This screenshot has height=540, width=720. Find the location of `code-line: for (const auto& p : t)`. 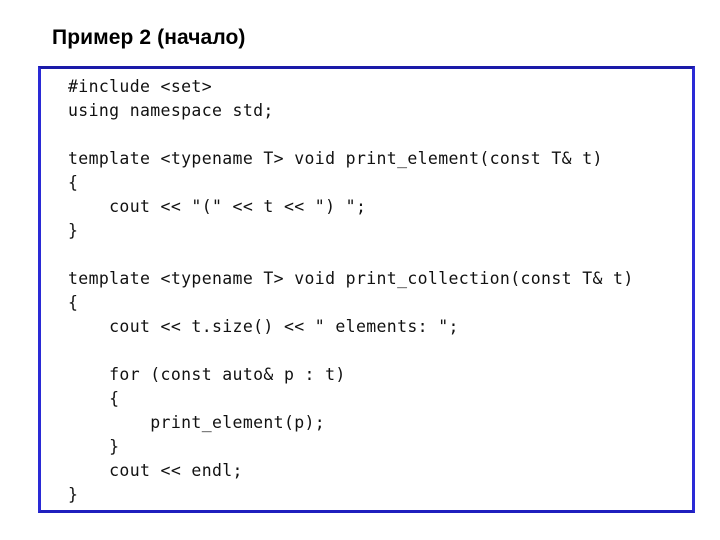

code-line: for (const auto& p : t) is located at coordinates (207, 374).